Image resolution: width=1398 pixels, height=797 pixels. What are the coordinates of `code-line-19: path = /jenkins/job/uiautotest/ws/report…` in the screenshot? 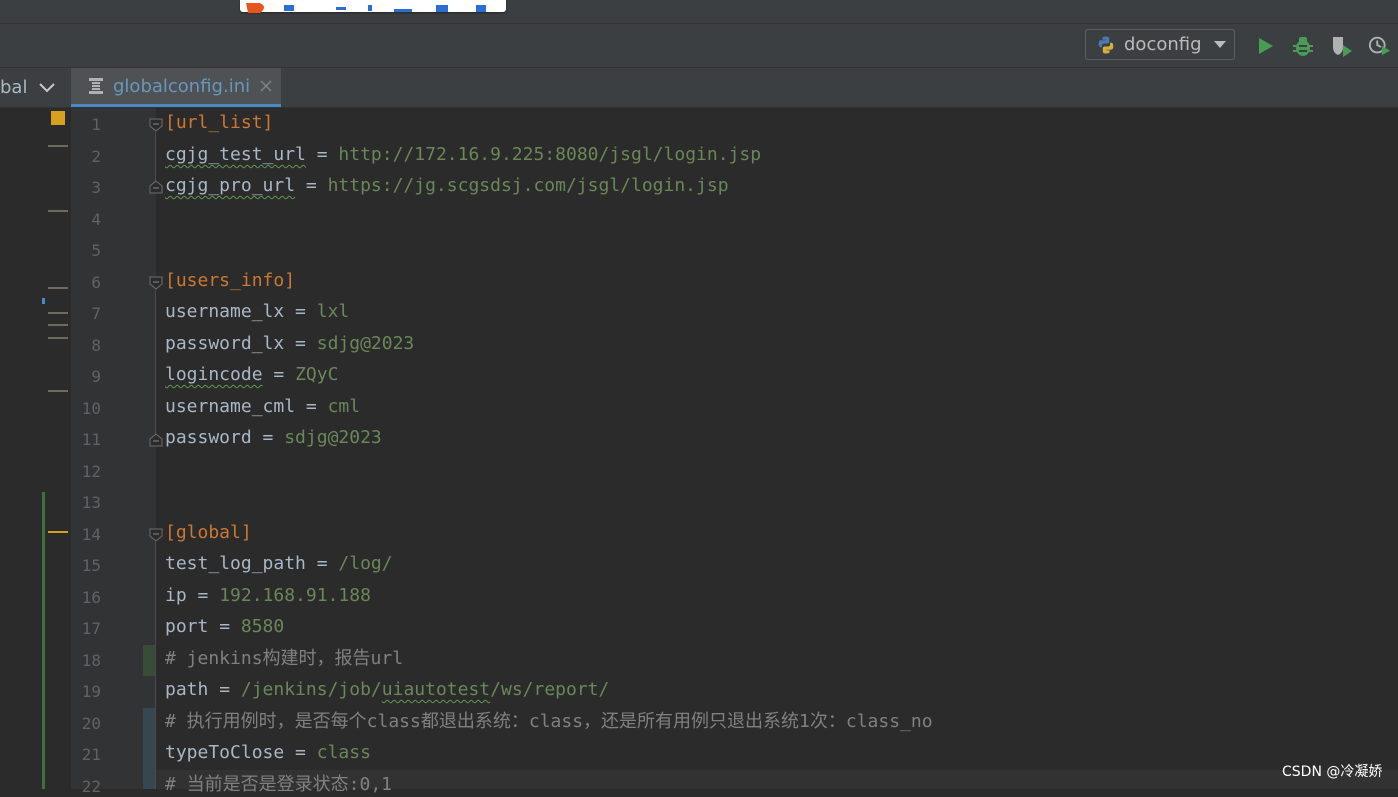 It's located at (387, 690).